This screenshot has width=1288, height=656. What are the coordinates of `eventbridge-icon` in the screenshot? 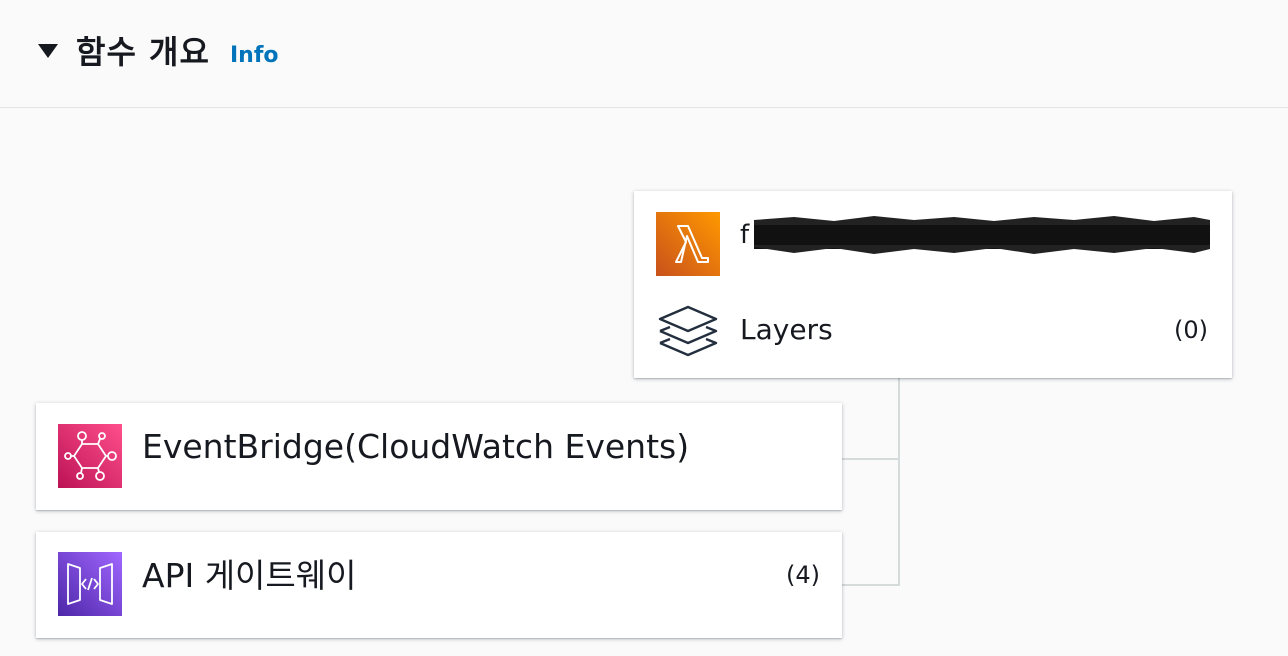 It's located at (90, 456).